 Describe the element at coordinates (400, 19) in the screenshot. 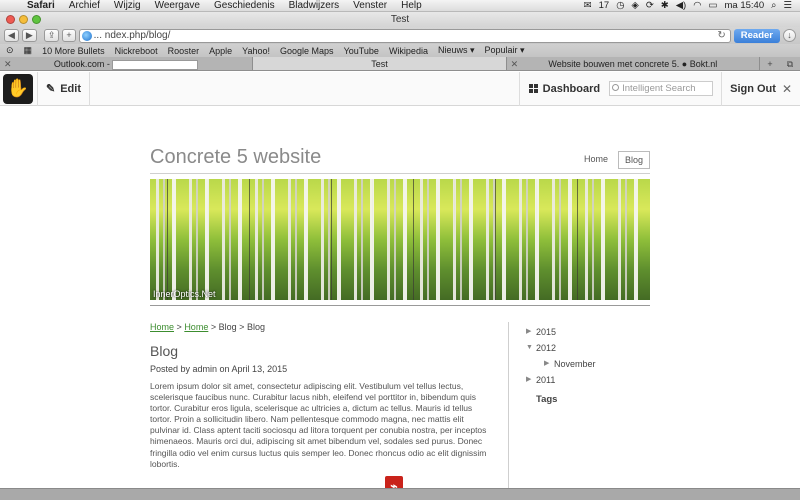

I see `window-titlebar: Test` at that location.